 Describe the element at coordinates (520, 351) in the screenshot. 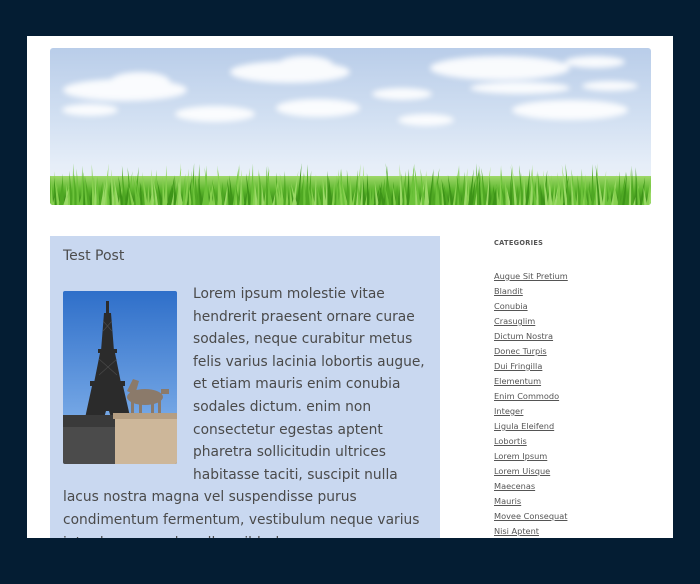

I see `category-link: Donec Turpis` at that location.